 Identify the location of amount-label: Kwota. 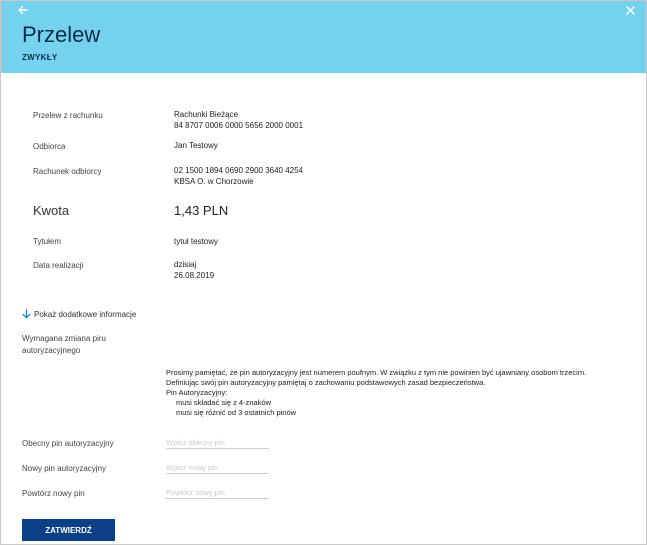
(51, 210).